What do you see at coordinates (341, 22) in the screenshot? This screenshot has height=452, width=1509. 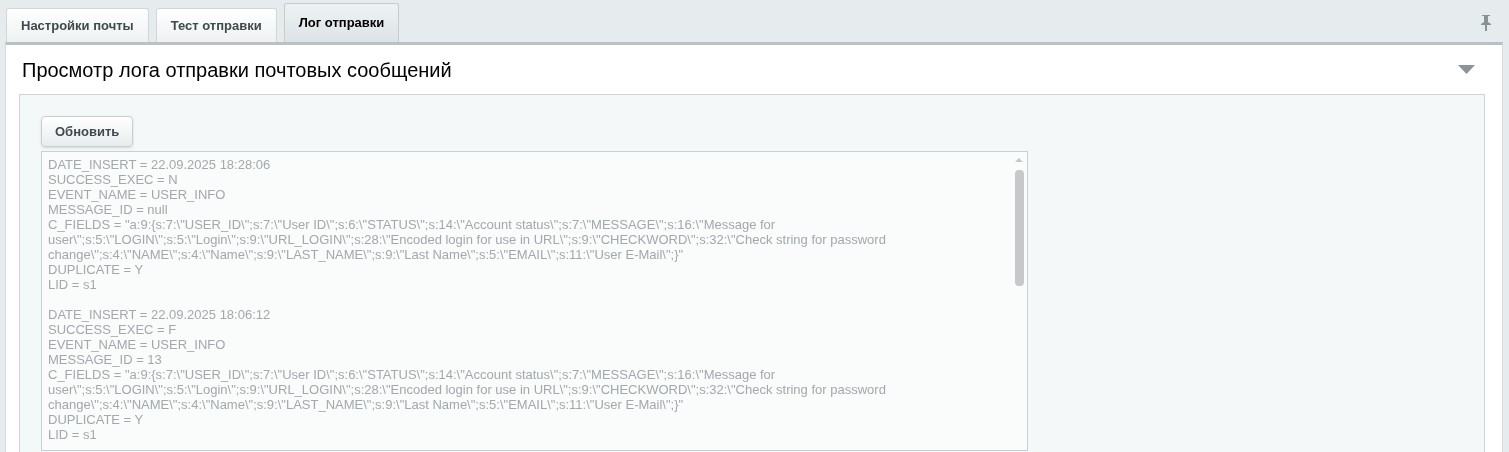 I see `tab: Лог отправки` at bounding box center [341, 22].